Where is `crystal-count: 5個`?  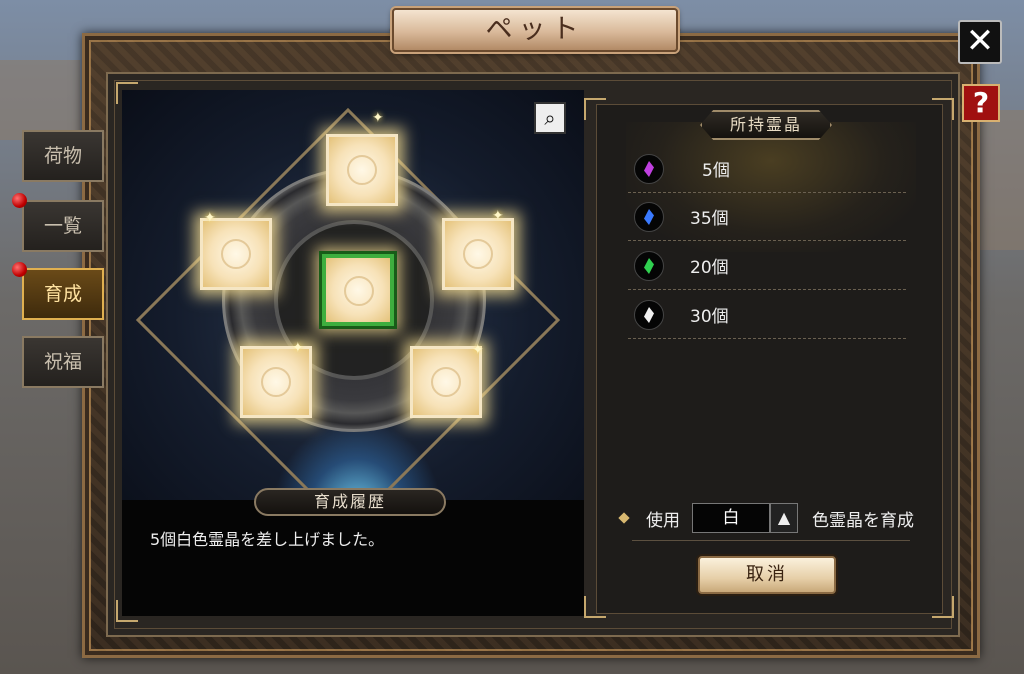 crystal-count: 5個 is located at coordinates (716, 171).